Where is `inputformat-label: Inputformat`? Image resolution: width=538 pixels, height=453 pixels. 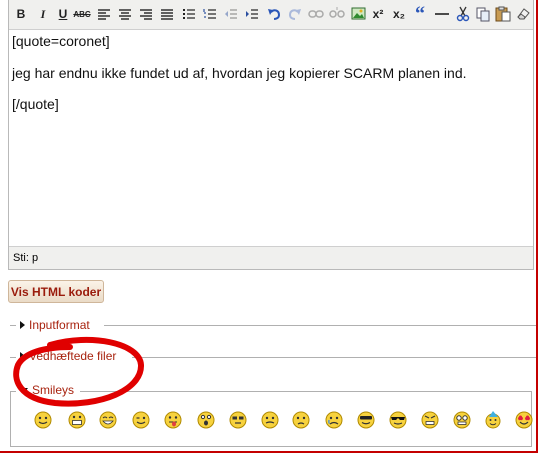
inputformat-label: Inputformat is located at coordinates (59, 325).